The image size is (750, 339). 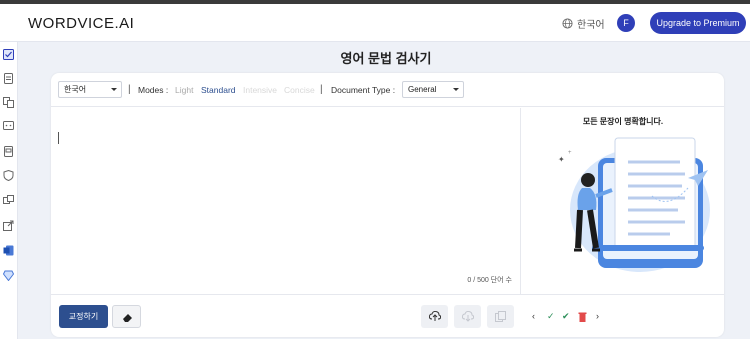 I want to click on copy-icon, so click(x=500, y=316).